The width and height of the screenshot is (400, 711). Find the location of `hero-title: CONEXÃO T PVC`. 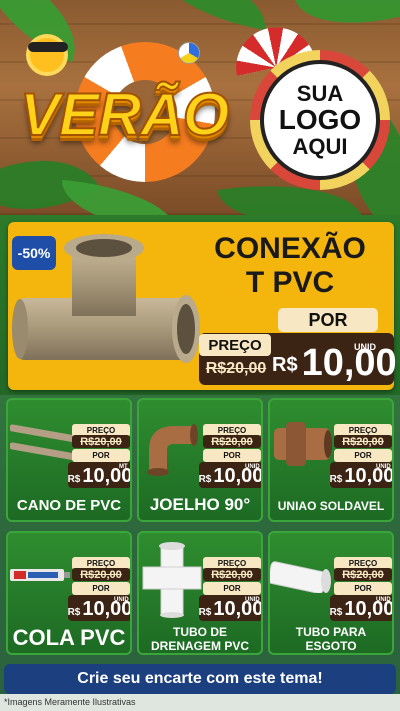

hero-title: CONEXÃO T PVC is located at coordinates (290, 266).